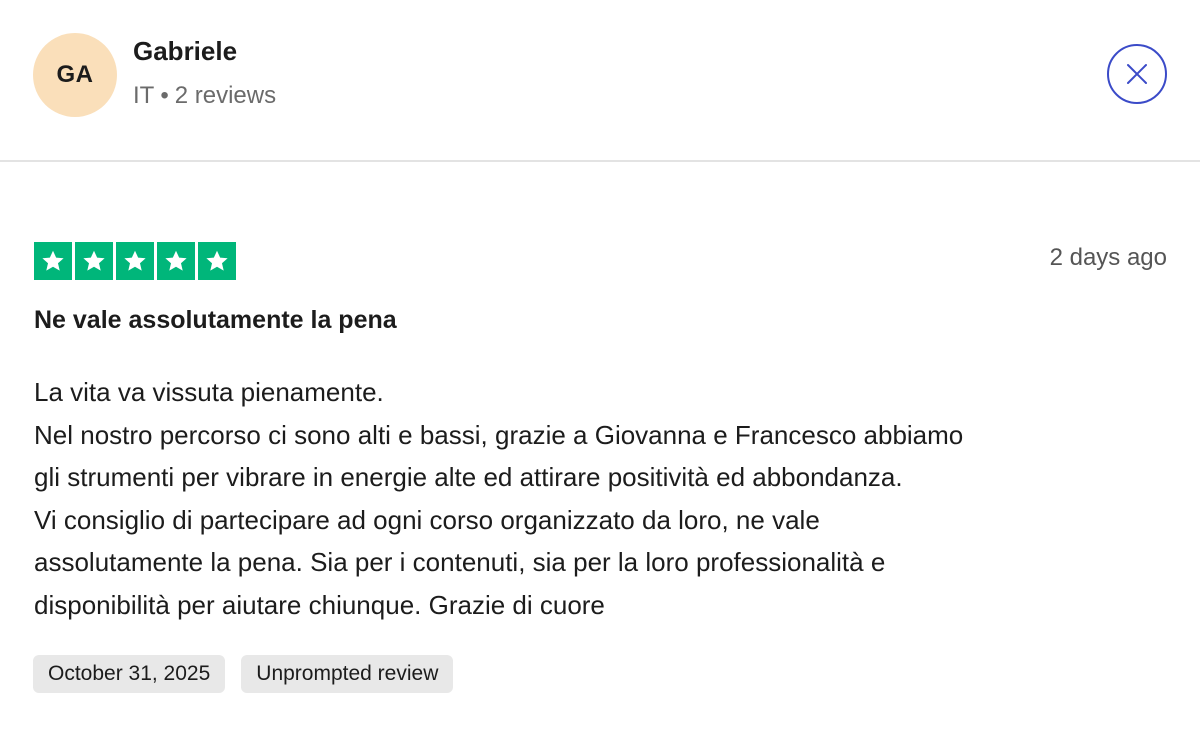  Describe the element at coordinates (129, 674) in the screenshot. I see `review-date-tag: October 31, 2025` at that location.